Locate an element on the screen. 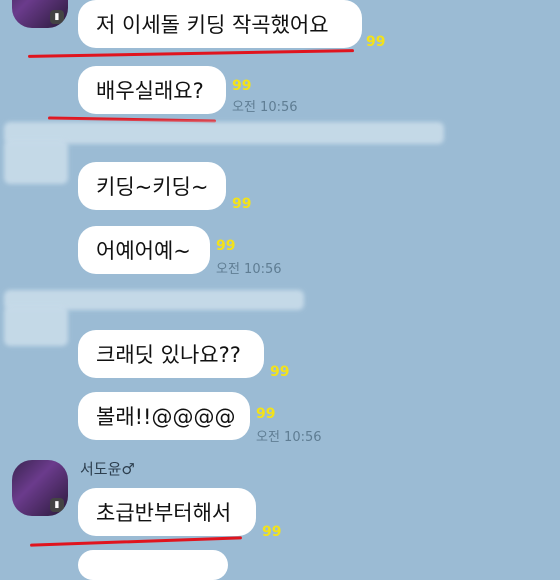 This screenshot has width=560, height=580. redacted-sender is located at coordinates (224, 133).